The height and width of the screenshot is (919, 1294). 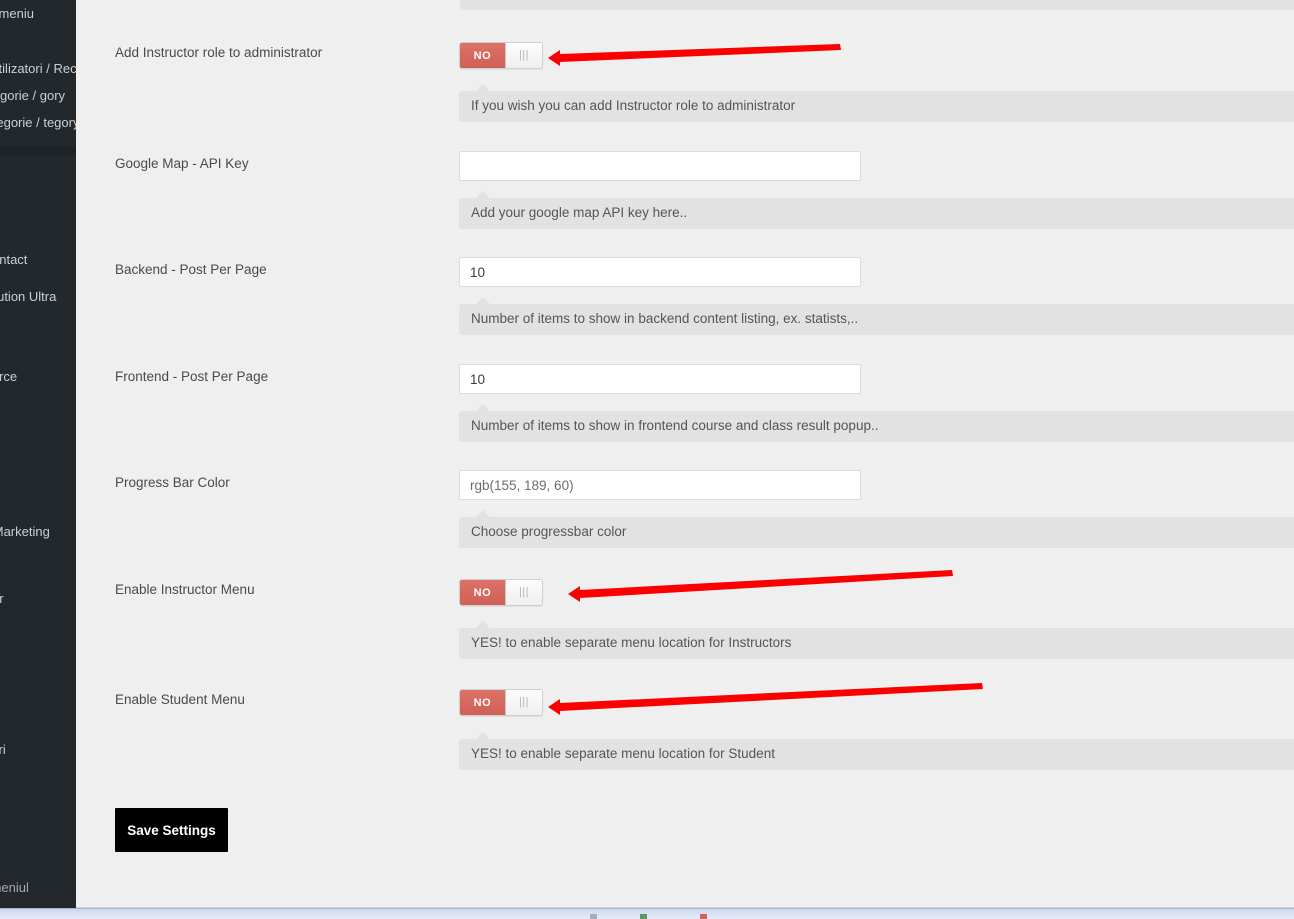 I want to click on toggle-enable-student-menu: NO |||, so click(x=501, y=702).